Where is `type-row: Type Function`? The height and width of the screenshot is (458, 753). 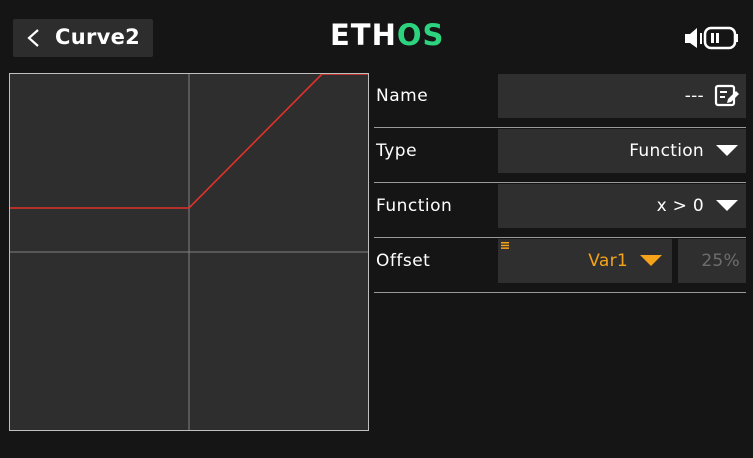
type-row: Type Function is located at coordinates (560, 156).